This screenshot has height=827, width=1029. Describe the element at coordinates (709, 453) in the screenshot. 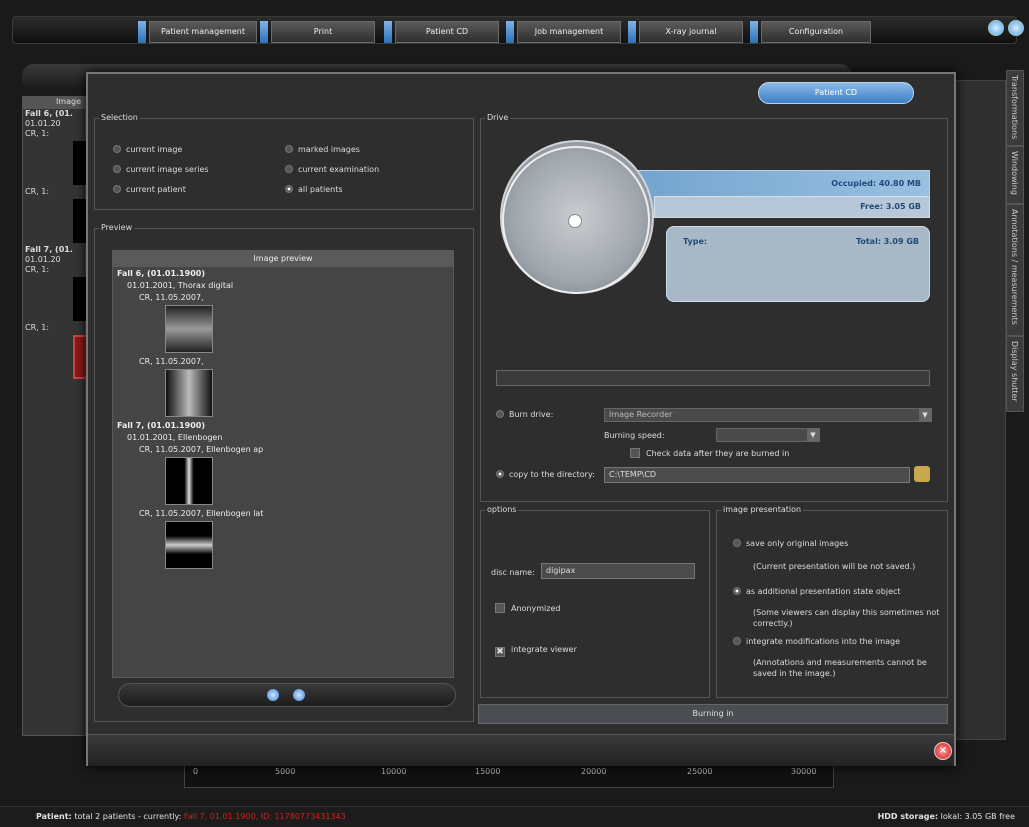

I see `check-data-checkbox: Check data after they are burned in` at that location.